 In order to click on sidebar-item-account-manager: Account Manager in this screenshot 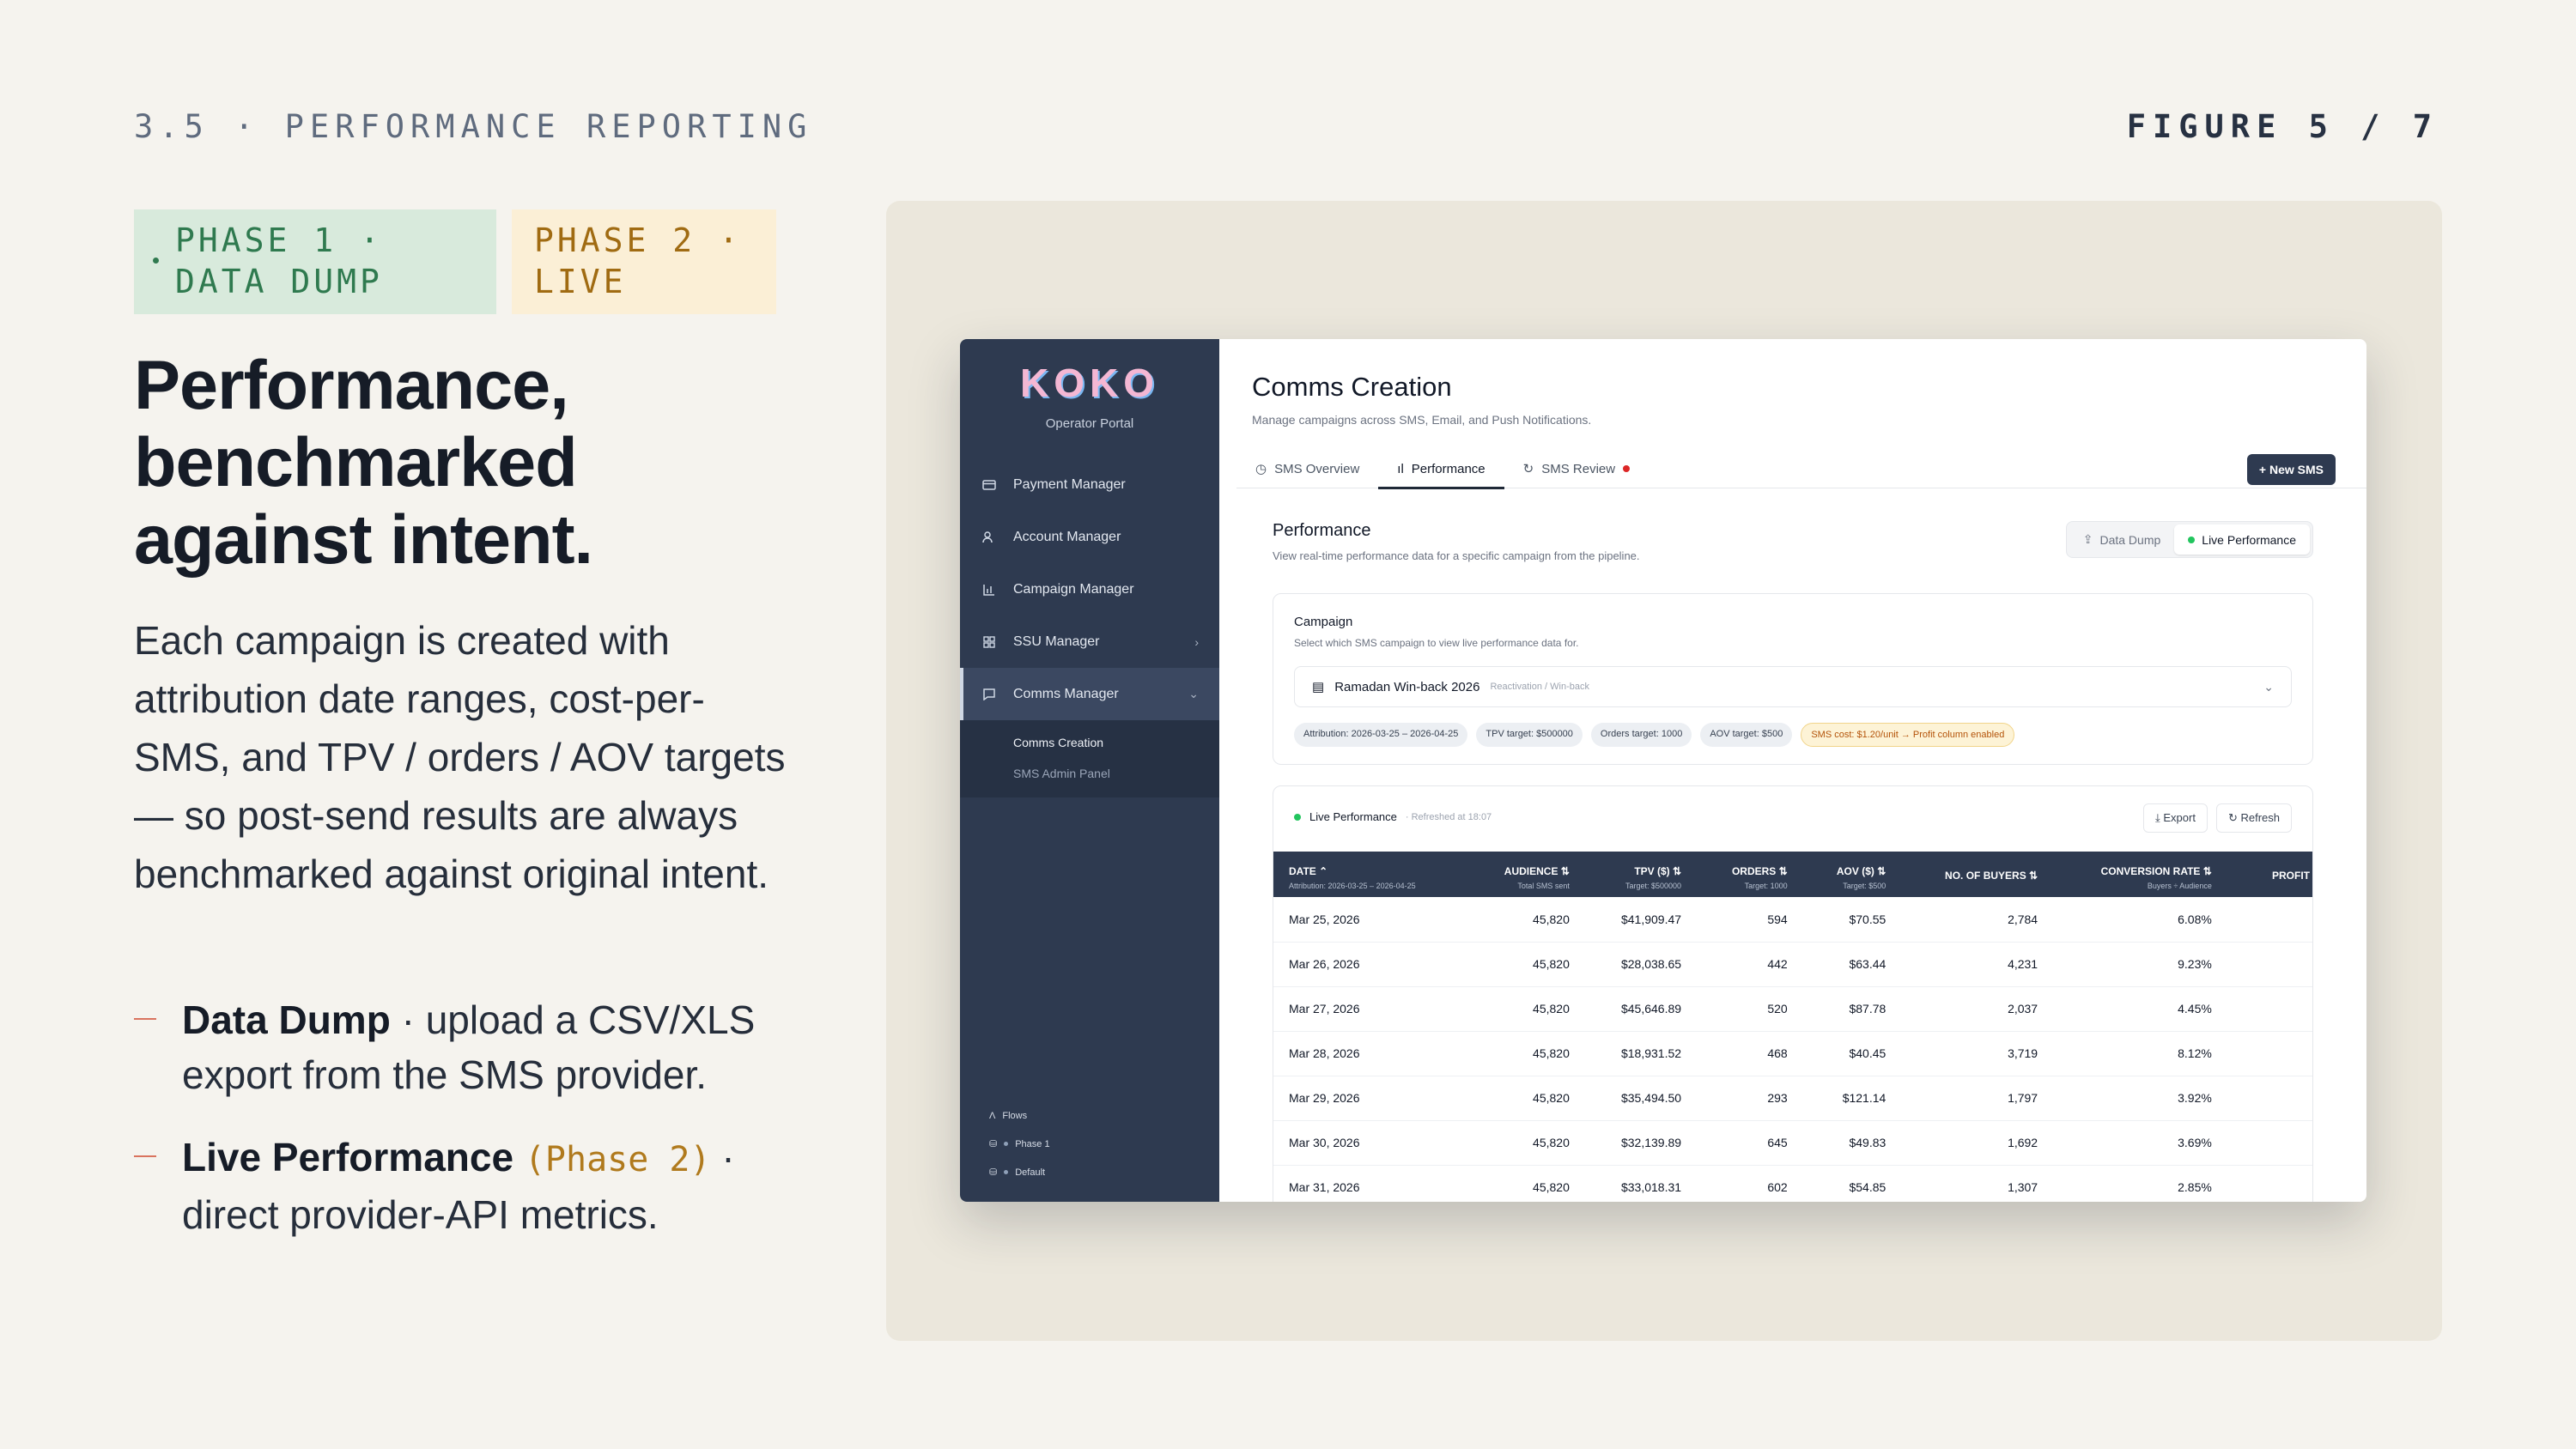, I will do `click(1089, 537)`.